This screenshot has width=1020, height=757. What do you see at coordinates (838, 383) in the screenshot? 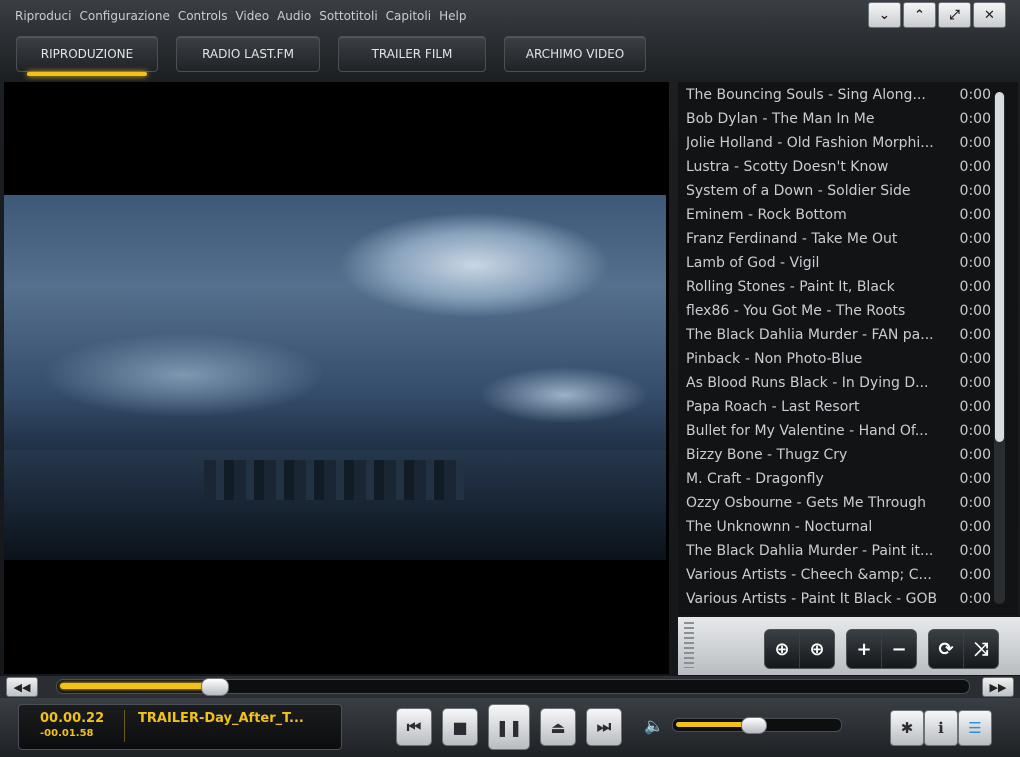
I see `playlist-item: As Blood Runs Black - In Dying D... 0:00` at bounding box center [838, 383].